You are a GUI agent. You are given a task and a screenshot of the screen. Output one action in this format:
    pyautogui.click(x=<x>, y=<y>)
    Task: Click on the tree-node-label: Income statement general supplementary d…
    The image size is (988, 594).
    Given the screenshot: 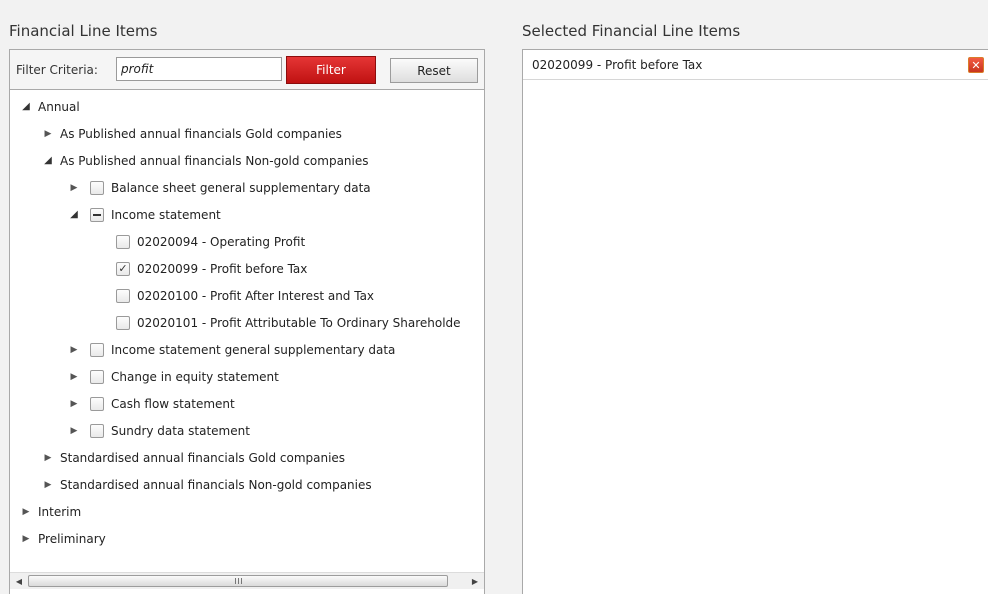 What is the action you would take?
    pyautogui.click(x=253, y=349)
    